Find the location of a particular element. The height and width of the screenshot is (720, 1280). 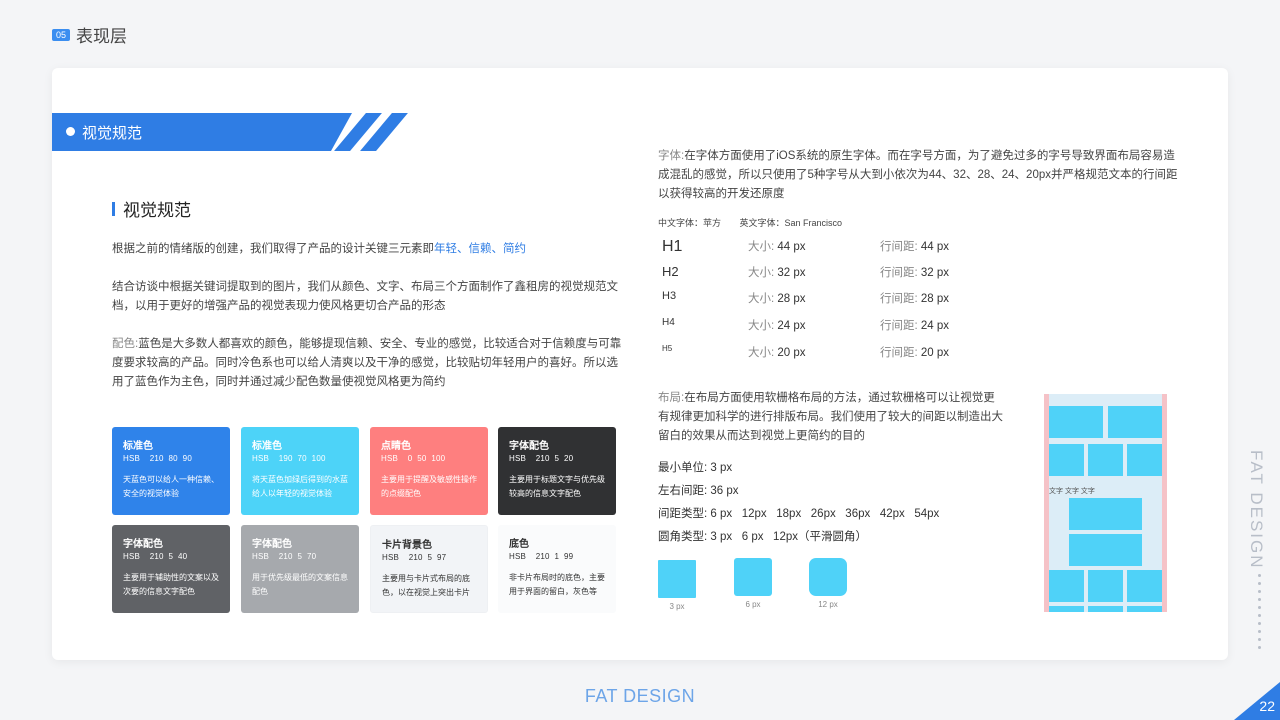

line-height-value: 28 px is located at coordinates (935, 299).